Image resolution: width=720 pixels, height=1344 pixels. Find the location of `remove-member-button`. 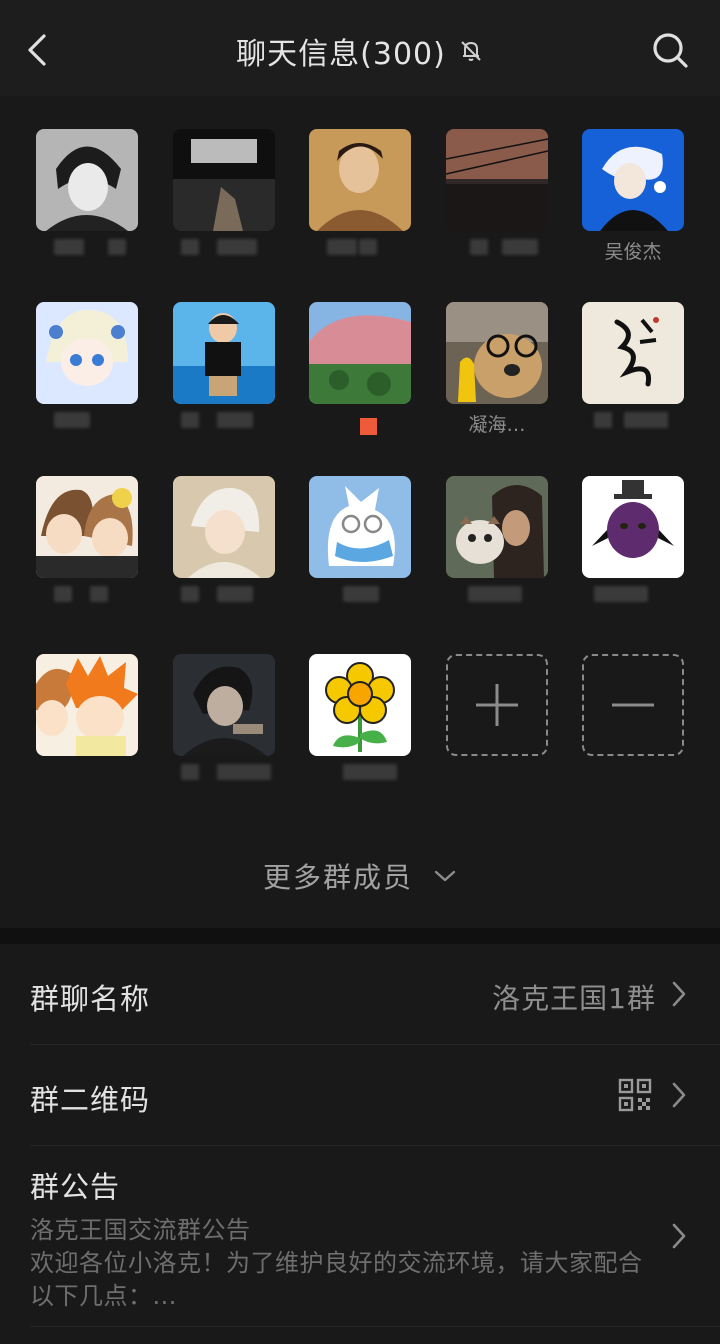

remove-member-button is located at coordinates (633, 705).